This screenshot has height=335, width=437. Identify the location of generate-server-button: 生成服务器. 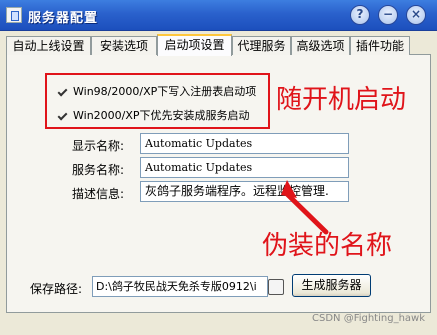
(331, 285).